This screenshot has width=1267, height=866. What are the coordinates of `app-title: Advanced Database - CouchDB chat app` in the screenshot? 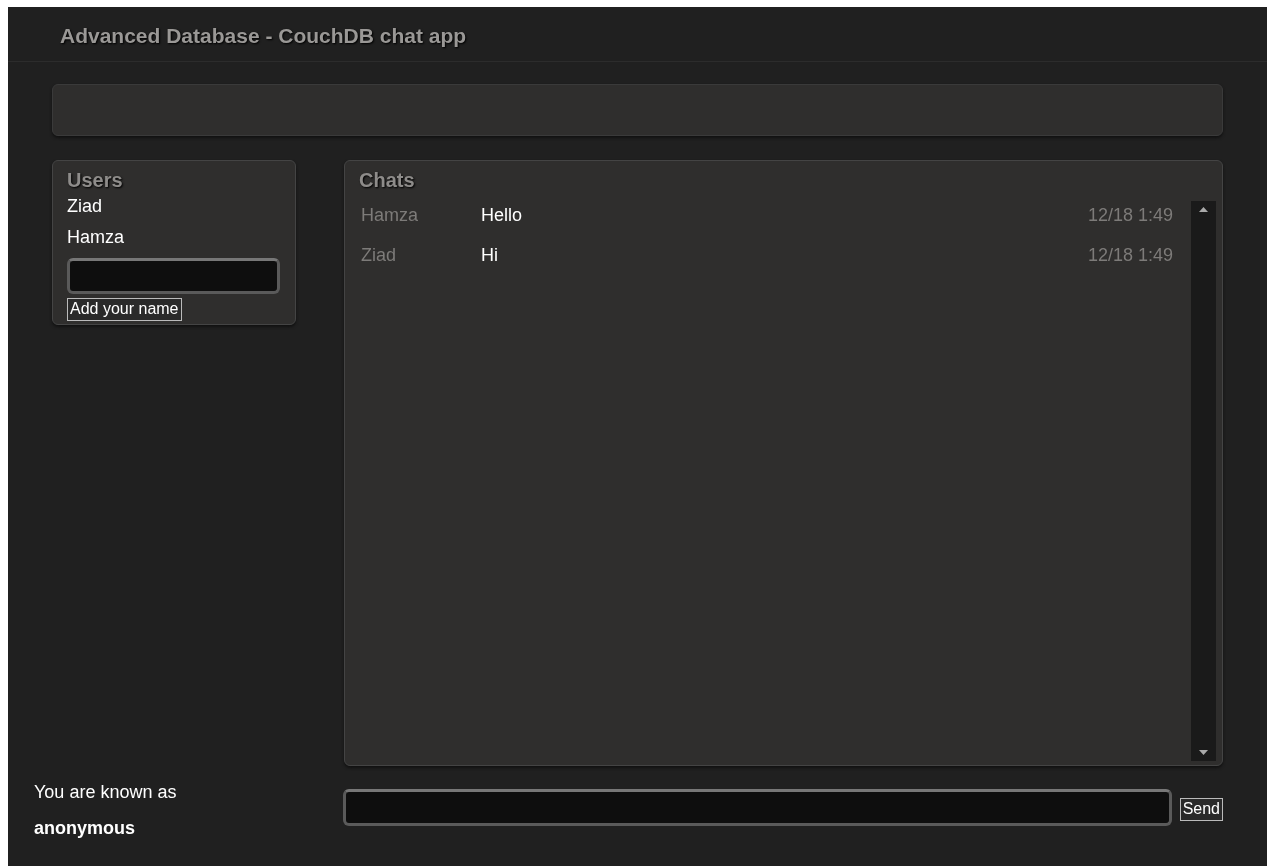 It's located at (263, 35).